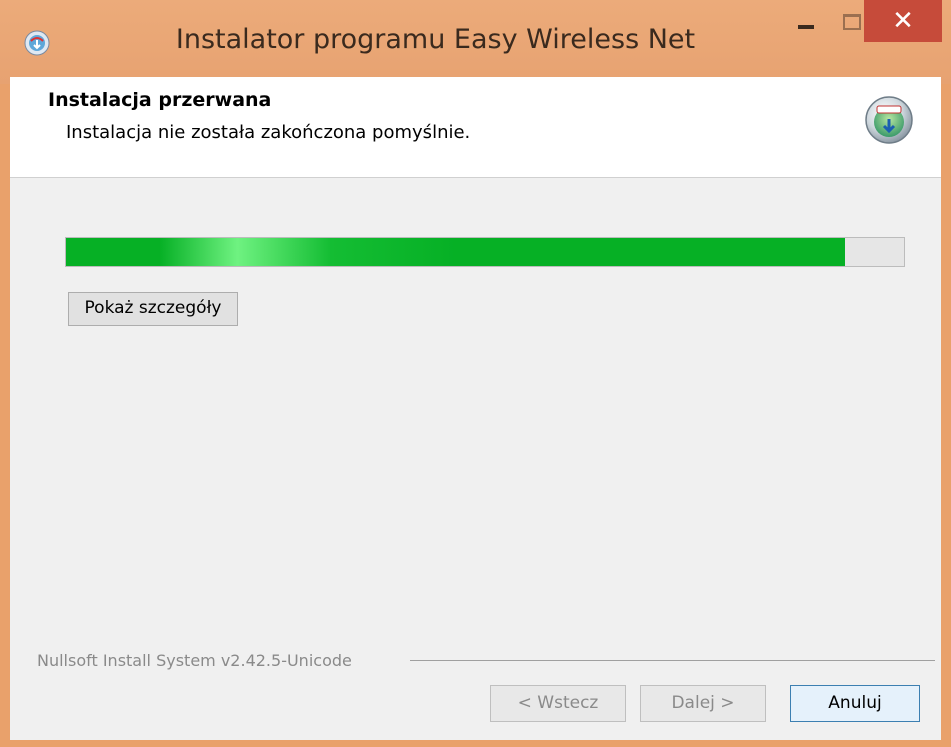 This screenshot has height=747, width=951. Describe the element at coordinates (37, 43) in the screenshot. I see `installer-disc-icon` at that location.